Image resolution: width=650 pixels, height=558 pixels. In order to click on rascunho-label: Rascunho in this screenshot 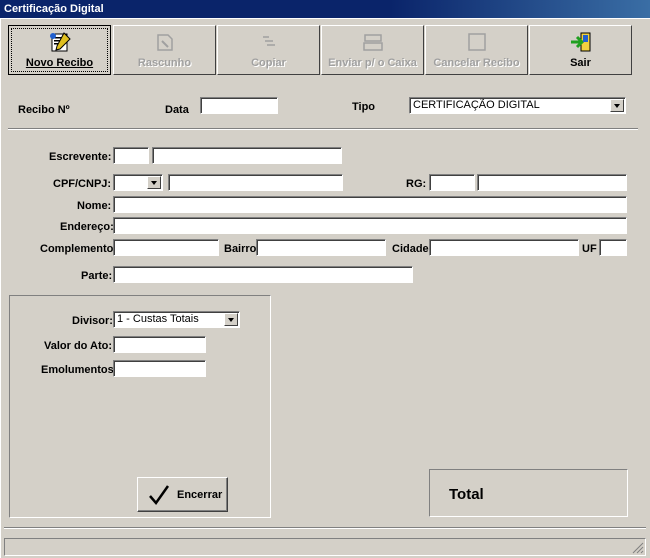, I will do `click(164, 63)`.